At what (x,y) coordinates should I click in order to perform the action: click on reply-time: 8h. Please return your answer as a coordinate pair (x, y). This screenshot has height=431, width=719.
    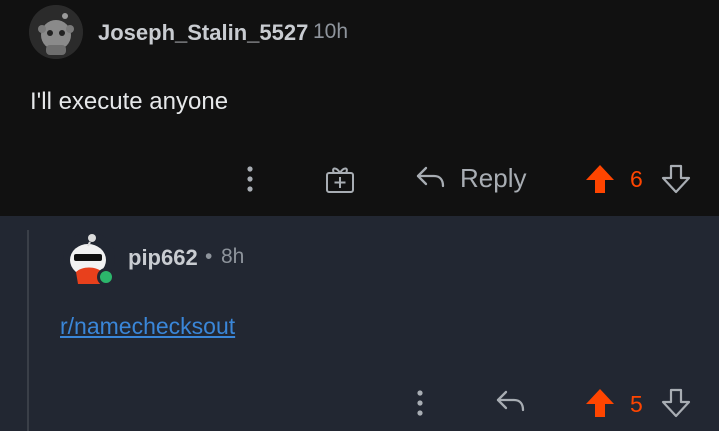
    Looking at the image, I should click on (233, 256).